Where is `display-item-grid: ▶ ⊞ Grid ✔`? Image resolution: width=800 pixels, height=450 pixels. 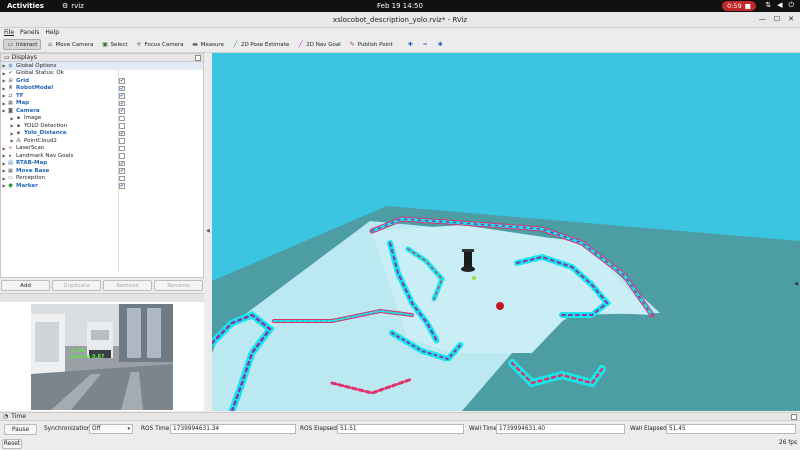 display-item-grid: ▶ ⊞ Grid ✔ is located at coordinates (102, 81).